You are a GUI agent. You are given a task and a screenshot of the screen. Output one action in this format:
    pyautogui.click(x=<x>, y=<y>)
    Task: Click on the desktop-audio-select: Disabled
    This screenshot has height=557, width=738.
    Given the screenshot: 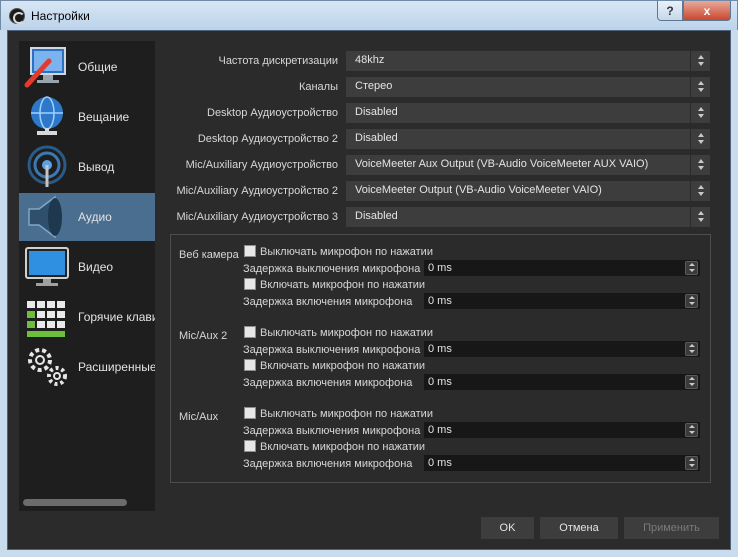 What is the action you would take?
    pyautogui.click(x=528, y=113)
    